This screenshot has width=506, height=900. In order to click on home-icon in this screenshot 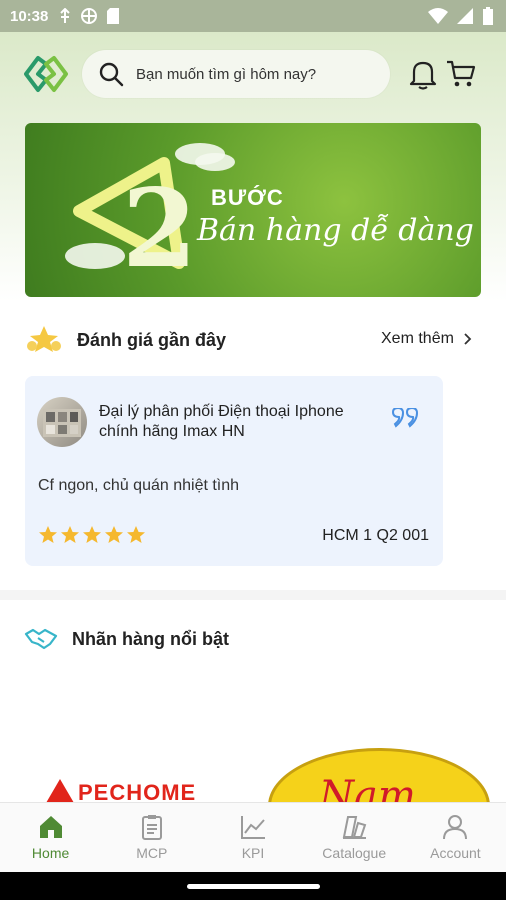, I will do `click(50, 827)`.